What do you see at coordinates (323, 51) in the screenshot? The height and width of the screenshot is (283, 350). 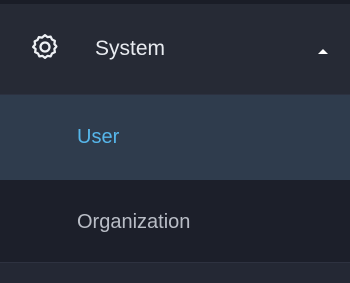 I see `chevron-up-icon` at bounding box center [323, 51].